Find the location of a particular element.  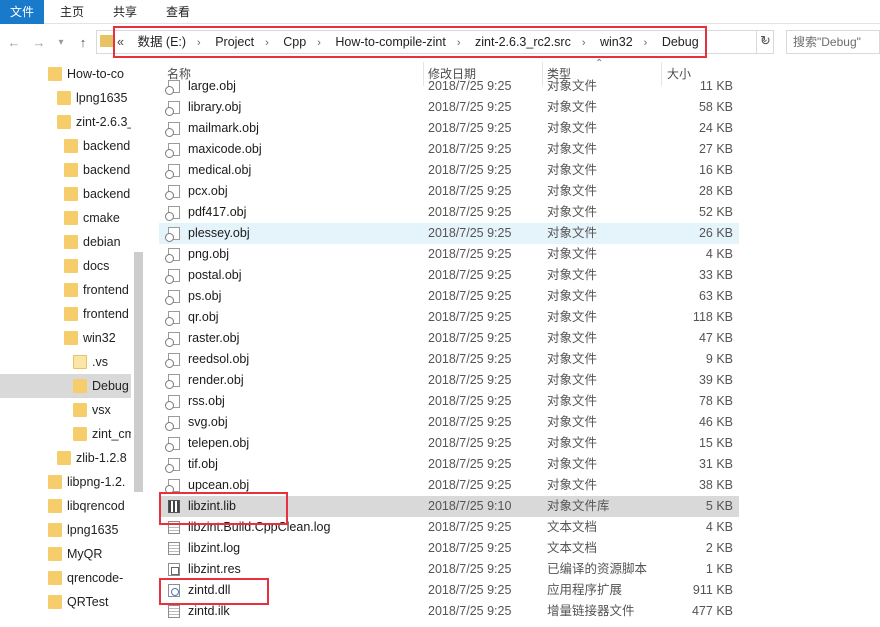

tree-scrollbar is located at coordinates (138, 344).